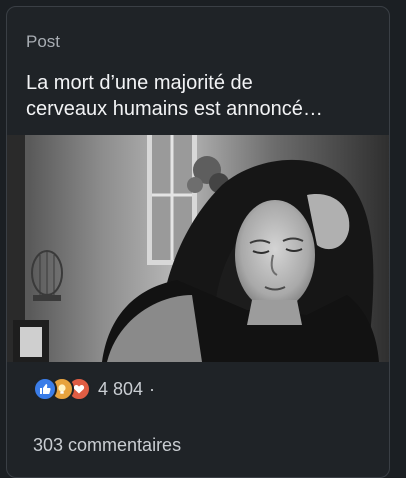  I want to click on reaction-count: 4 804, so click(121, 388).